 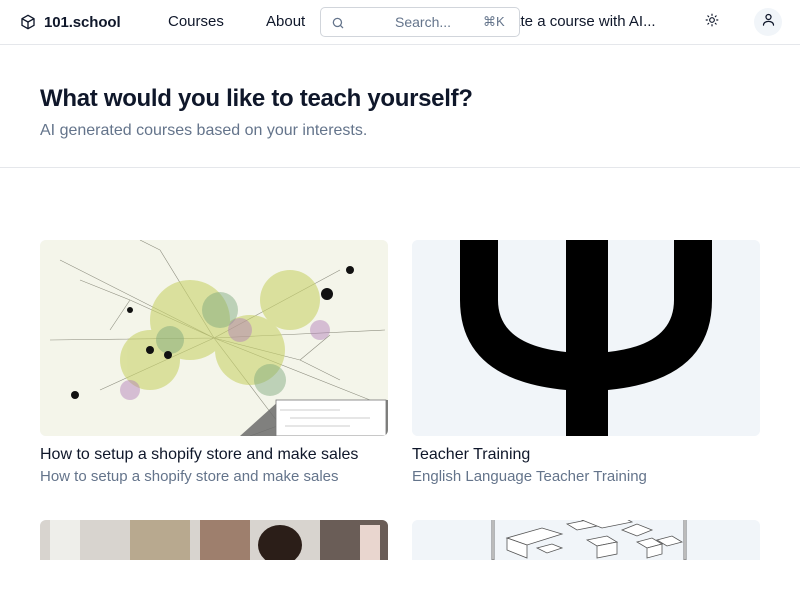 I want to click on nav-courses-link: Courses, so click(x=196, y=21).